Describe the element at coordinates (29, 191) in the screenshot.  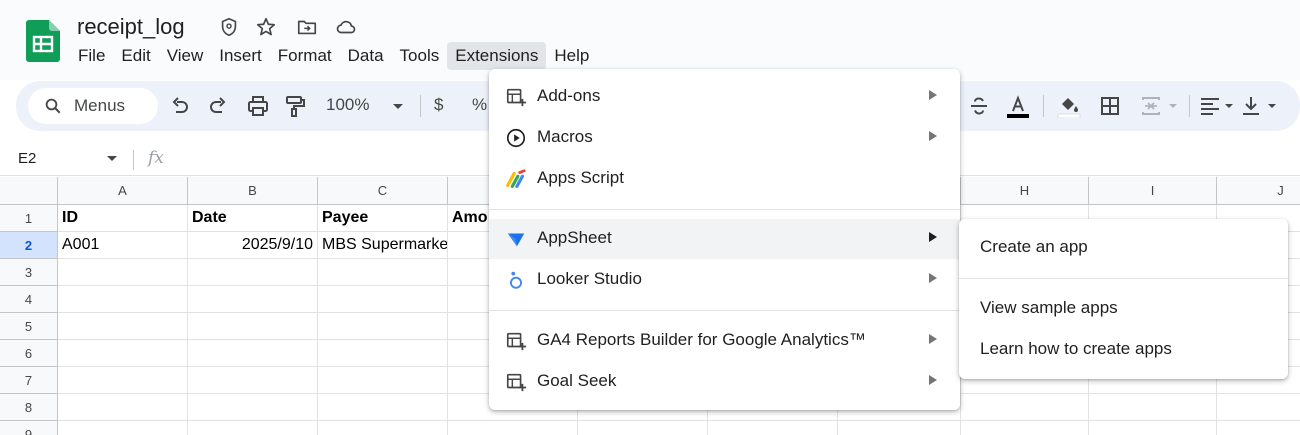
I see `select-all-corner` at that location.